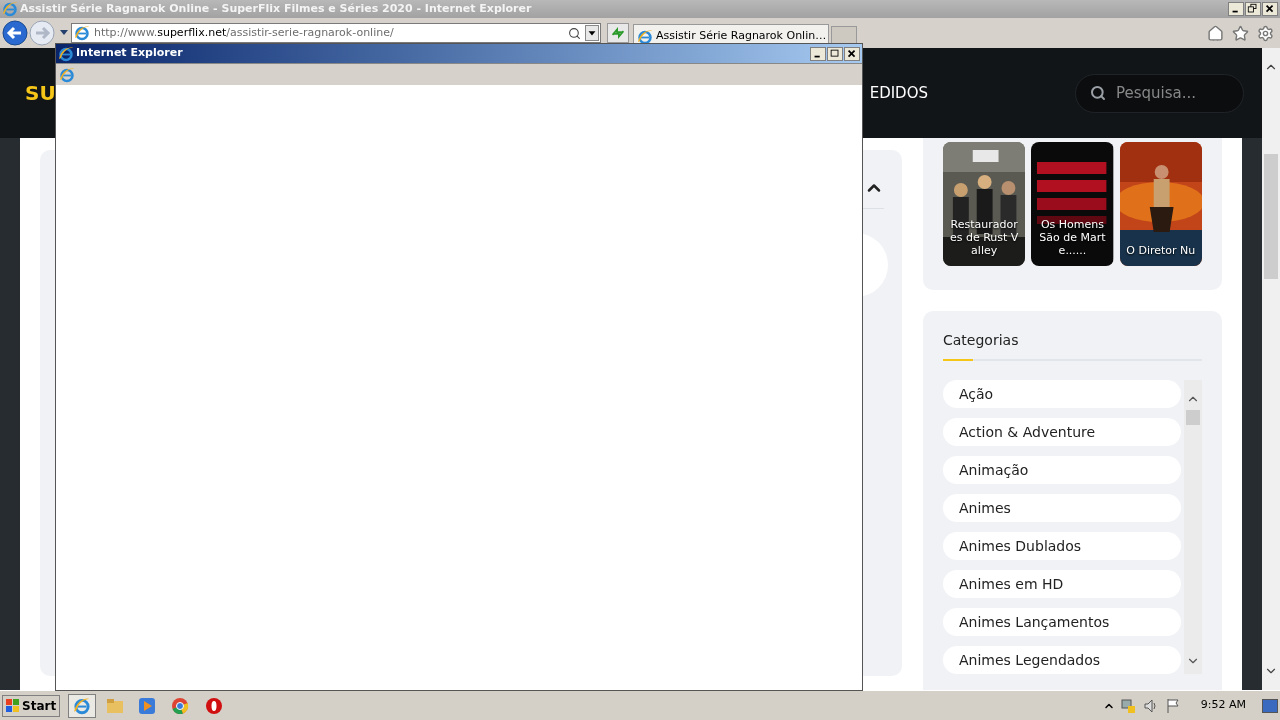 This screenshot has height=720, width=1280. Describe the element at coordinates (984, 204) in the screenshot. I see `poster: Restauradores de Rust Valley` at that location.